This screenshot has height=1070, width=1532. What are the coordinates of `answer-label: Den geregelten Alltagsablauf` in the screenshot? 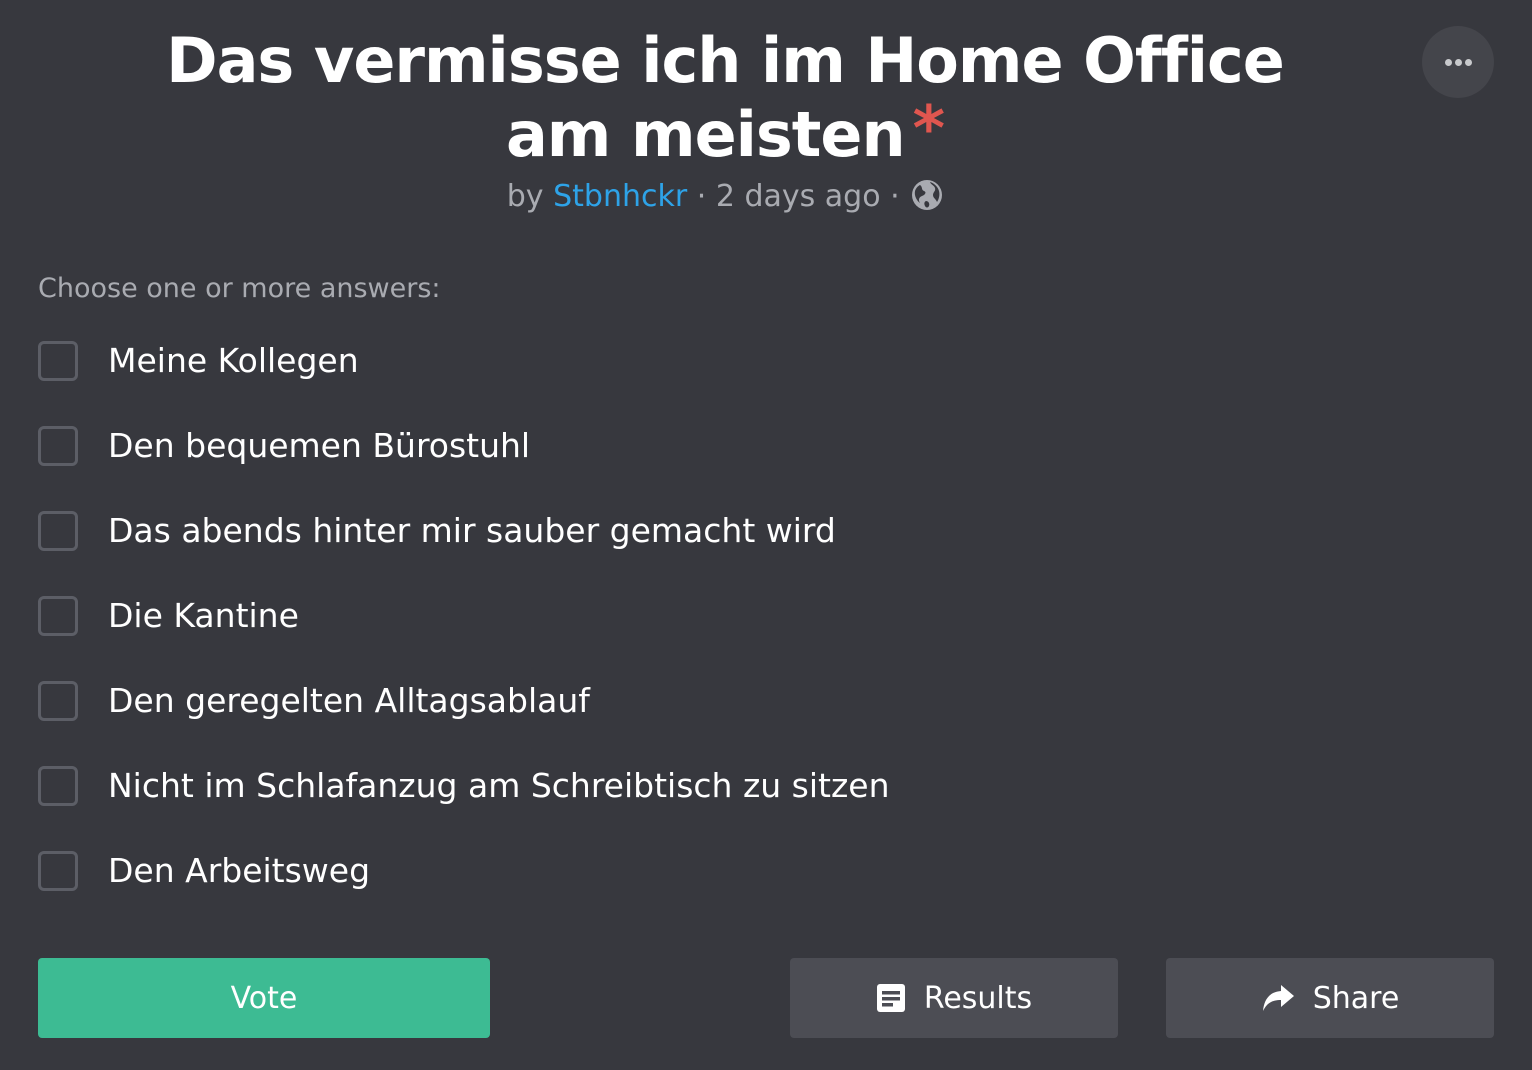 It's located at (349, 700).